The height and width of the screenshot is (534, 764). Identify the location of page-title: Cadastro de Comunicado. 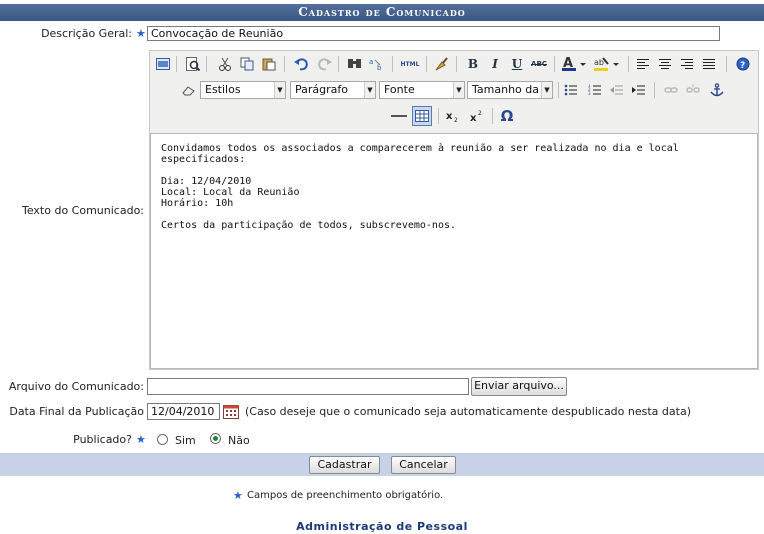
(382, 12).